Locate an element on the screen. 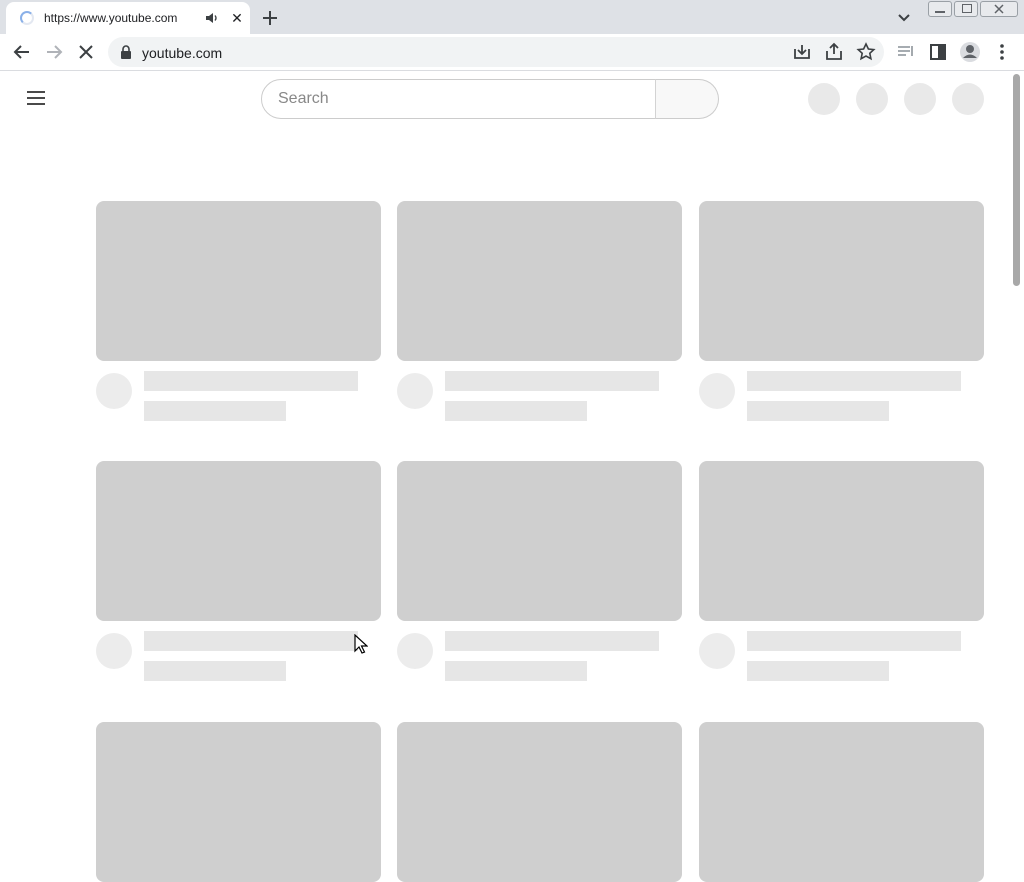 This screenshot has height=882, width=1024. mouse-cursor-icon is located at coordinates (361, 644).